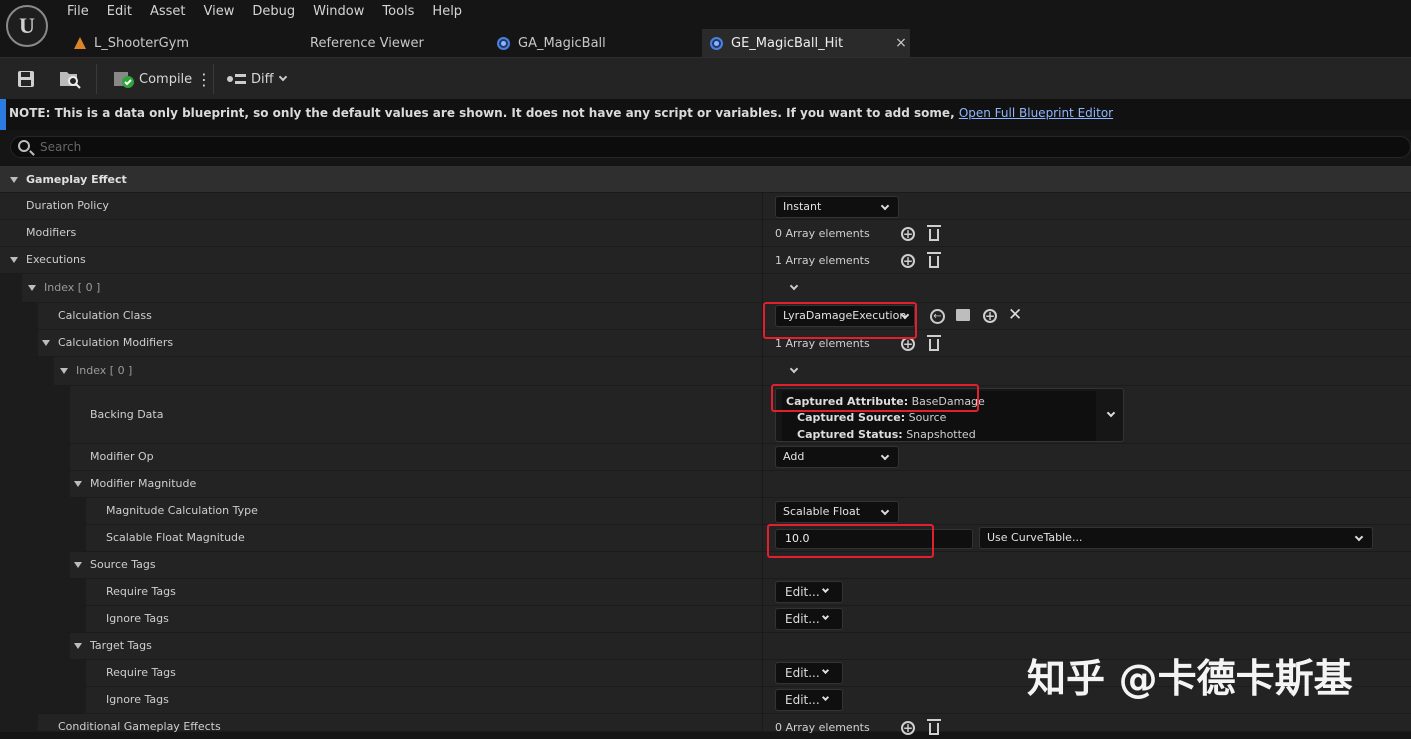 This screenshot has width=1411, height=739. I want to click on diff-icon, so click(236, 79).